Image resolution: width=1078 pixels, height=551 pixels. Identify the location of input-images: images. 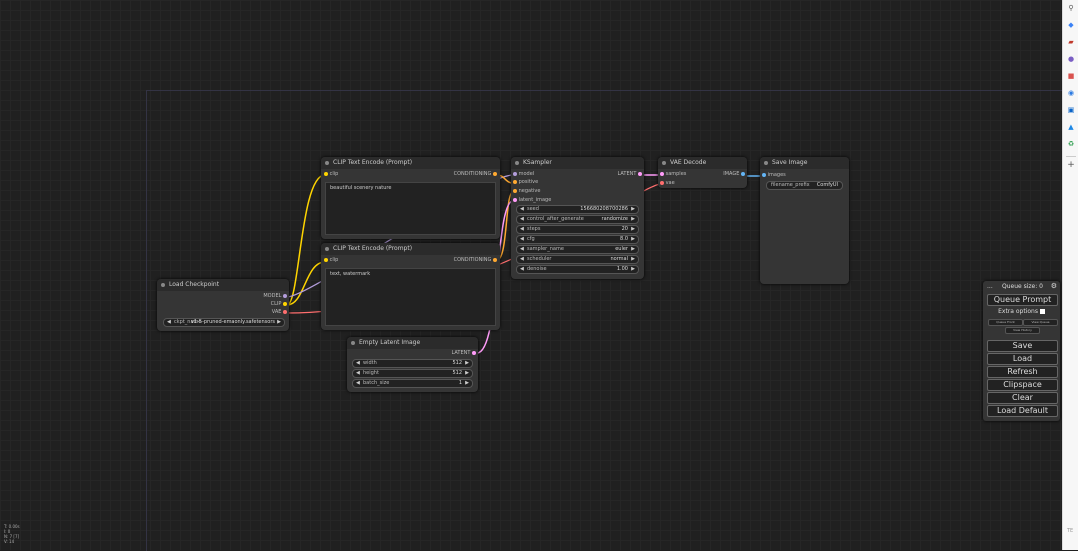
(774, 175).